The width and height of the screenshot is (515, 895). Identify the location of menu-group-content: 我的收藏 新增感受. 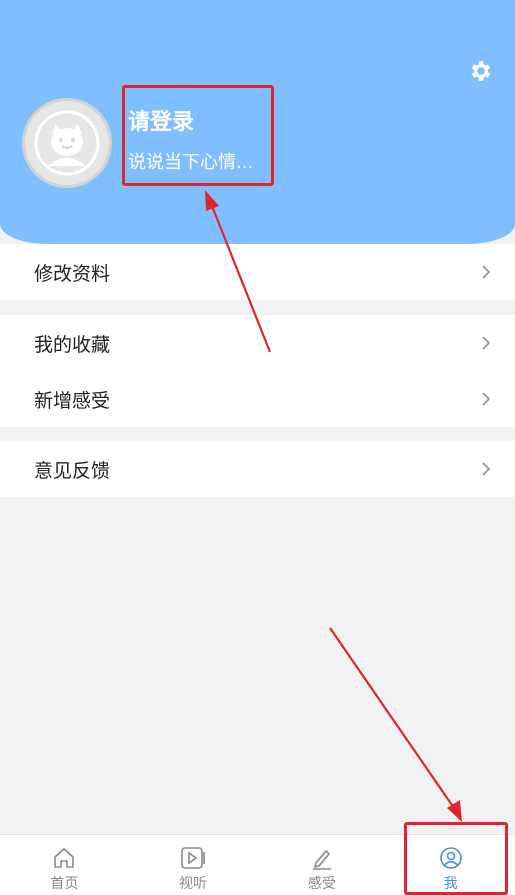
(257, 371).